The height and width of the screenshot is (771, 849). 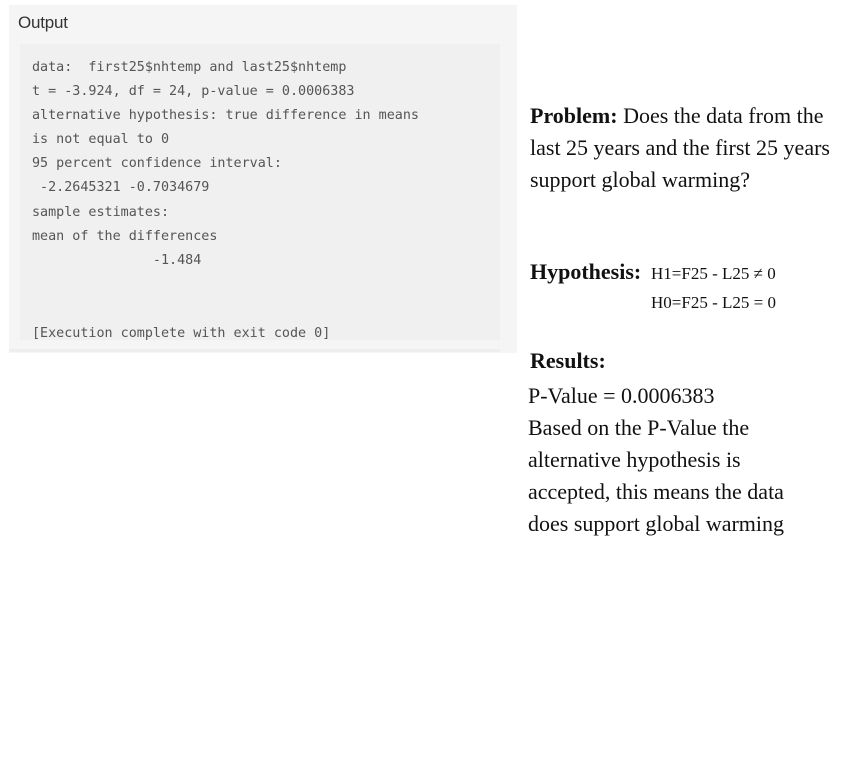 What do you see at coordinates (189, 67) in the screenshot?
I see `console-line: data: first25$nhtemp and last25$nhtemp` at bounding box center [189, 67].